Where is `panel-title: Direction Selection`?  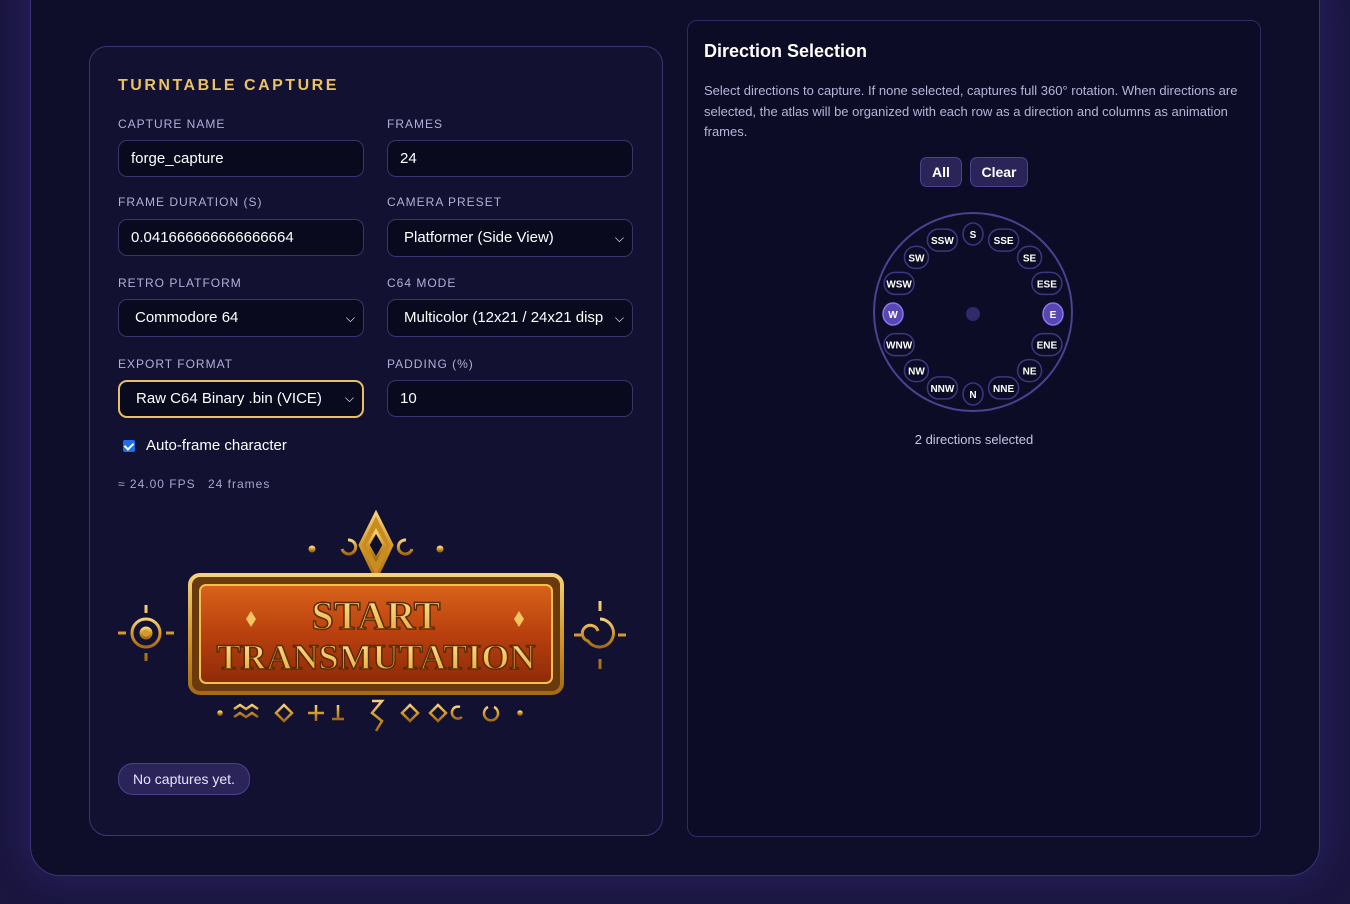
panel-title: Direction Selection is located at coordinates (786, 51).